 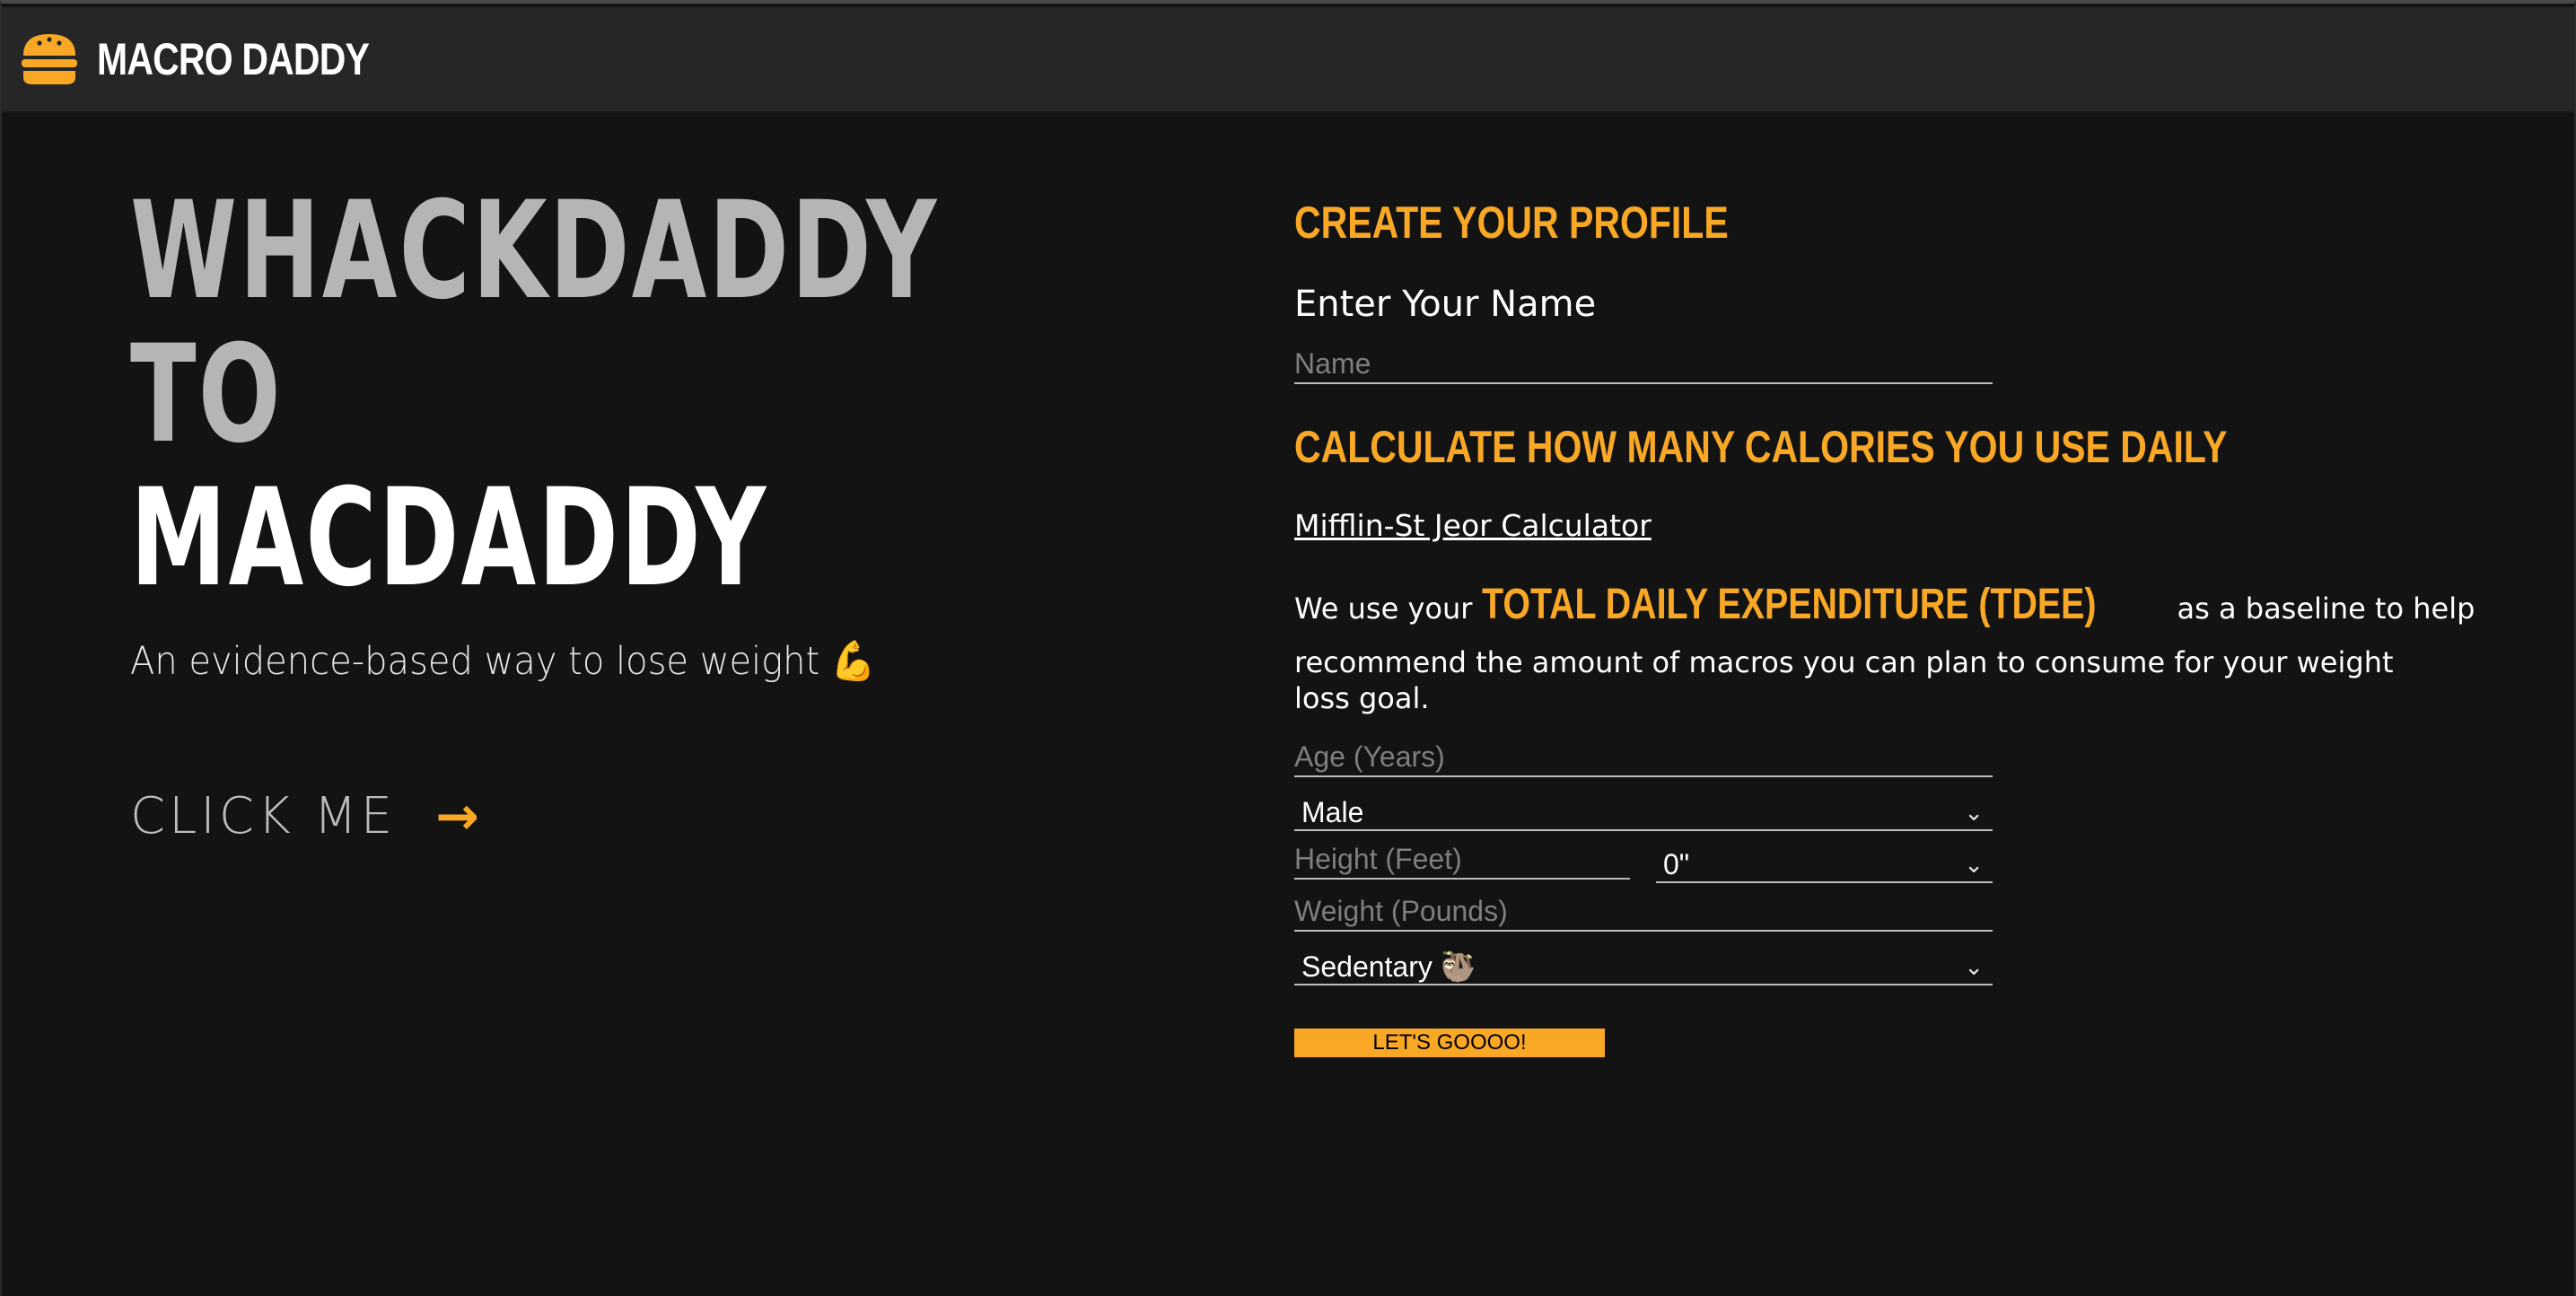 What do you see at coordinates (1676, 864) in the screenshot?
I see `inches-select-value: 0"` at bounding box center [1676, 864].